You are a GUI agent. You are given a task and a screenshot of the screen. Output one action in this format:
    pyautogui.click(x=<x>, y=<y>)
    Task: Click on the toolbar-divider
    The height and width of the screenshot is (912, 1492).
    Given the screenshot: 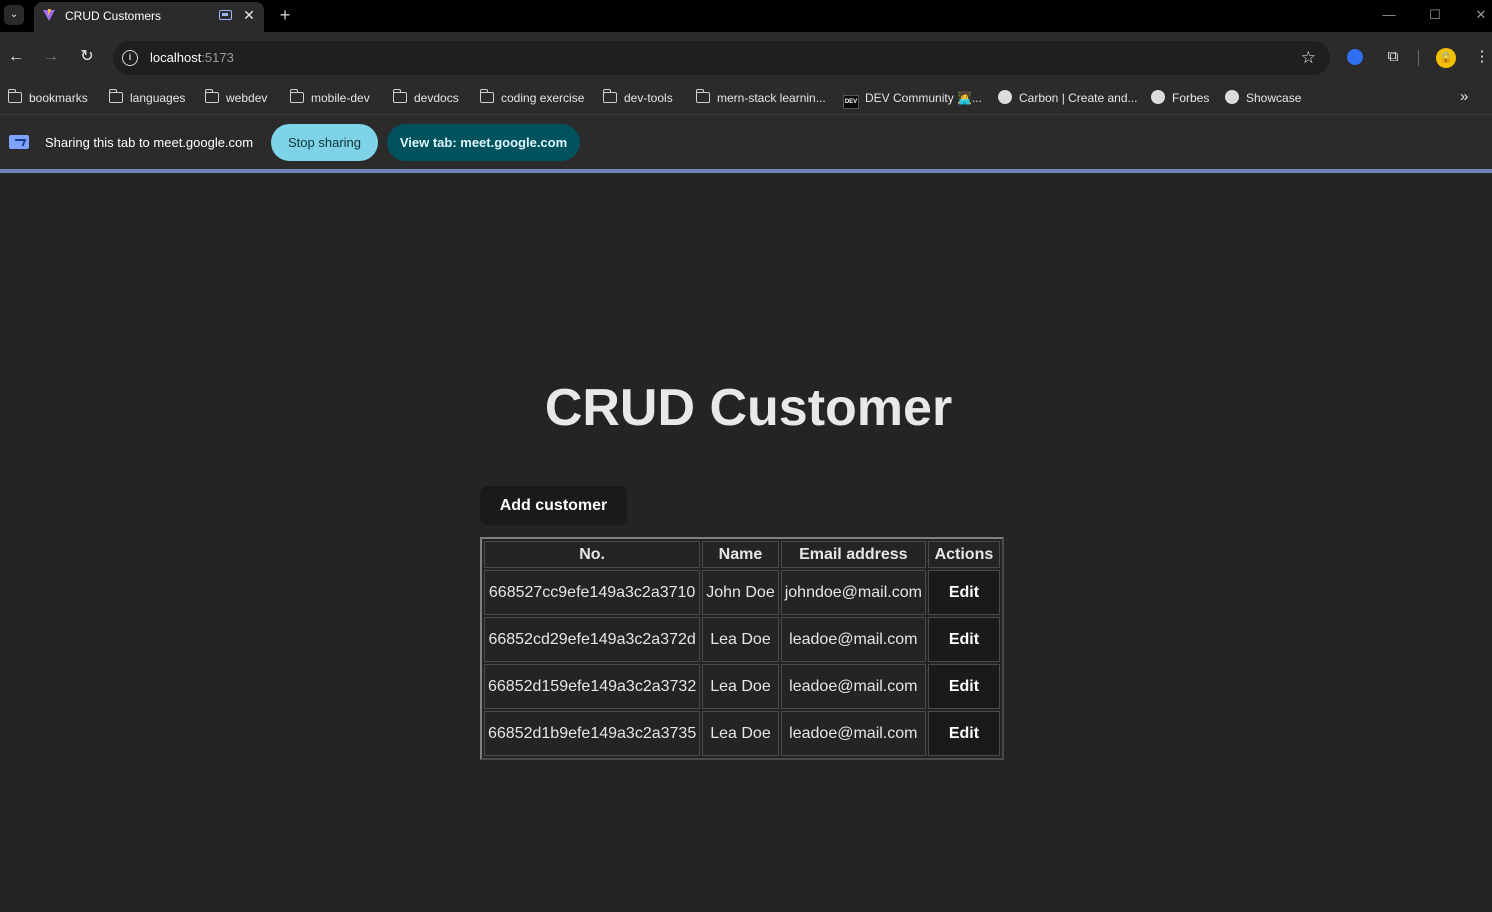 What is the action you would take?
    pyautogui.click(x=1418, y=58)
    